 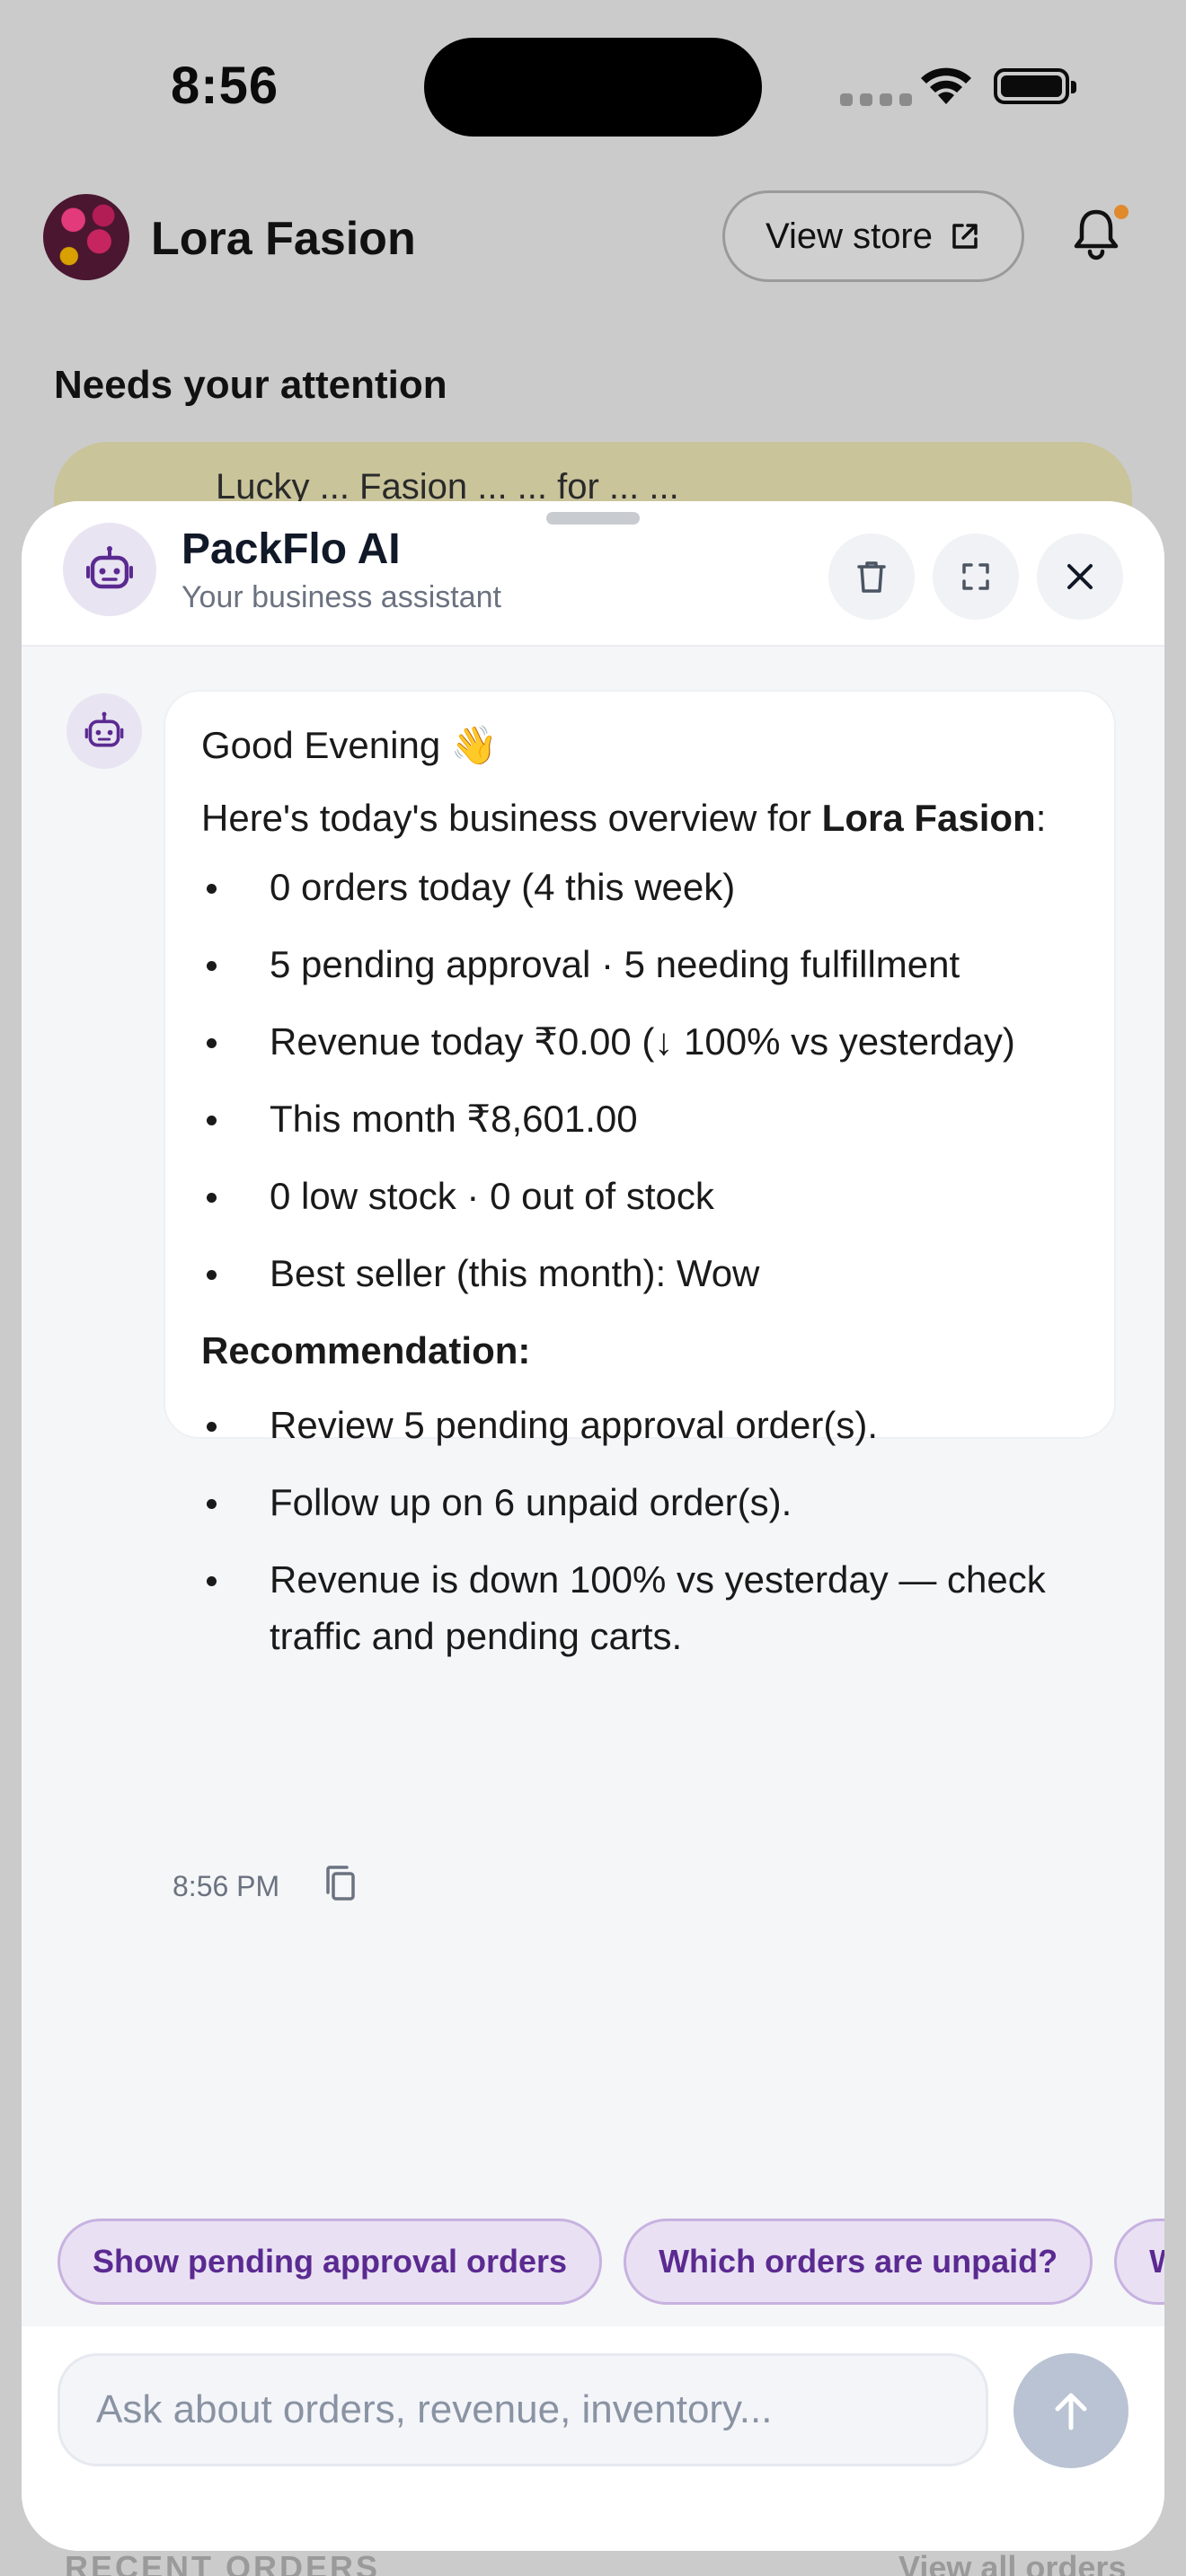 I want to click on greeting-text: Good Evening, so click(x=321, y=745).